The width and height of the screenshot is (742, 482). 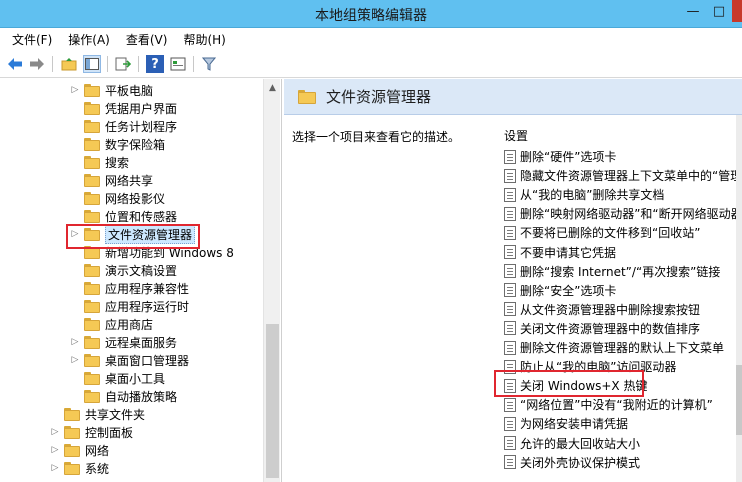 What do you see at coordinates (123, 126) in the screenshot?
I see `tree-item: 任务计划程序` at bounding box center [123, 126].